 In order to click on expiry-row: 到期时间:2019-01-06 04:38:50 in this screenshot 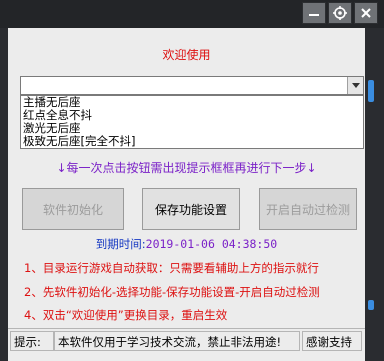, I will do `click(186, 244)`.